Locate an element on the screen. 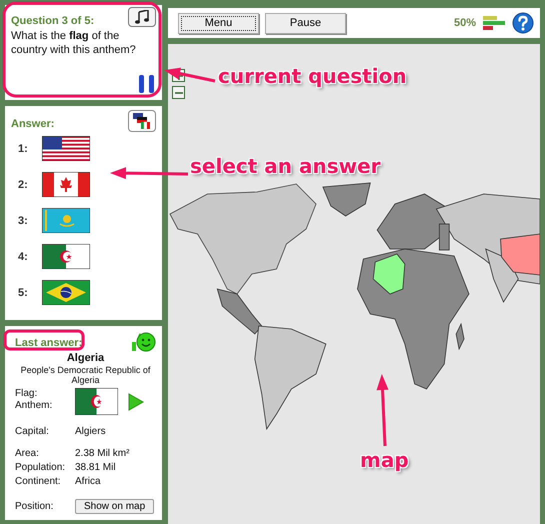 The image size is (545, 524). play-anthem-button is located at coordinates (142, 17).